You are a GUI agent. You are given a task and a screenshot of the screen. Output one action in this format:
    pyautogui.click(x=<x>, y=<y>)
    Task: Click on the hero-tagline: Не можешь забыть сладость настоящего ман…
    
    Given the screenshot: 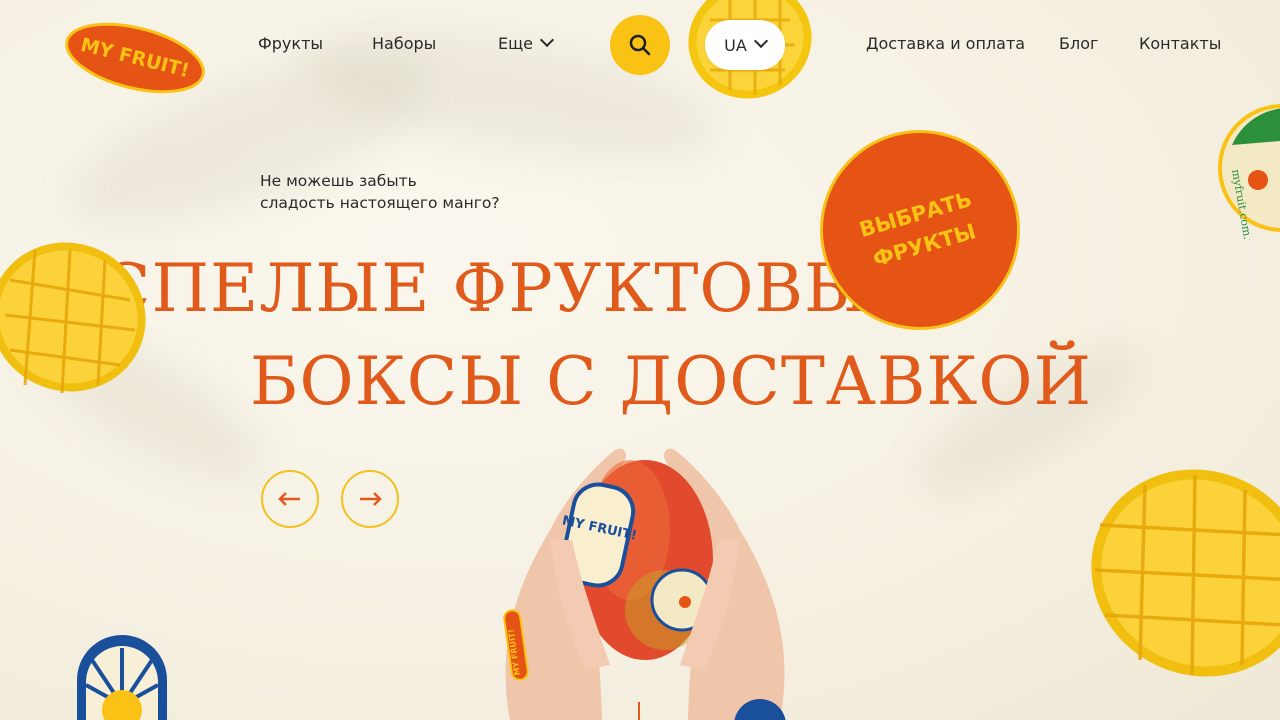 What is the action you would take?
    pyautogui.click(x=380, y=192)
    